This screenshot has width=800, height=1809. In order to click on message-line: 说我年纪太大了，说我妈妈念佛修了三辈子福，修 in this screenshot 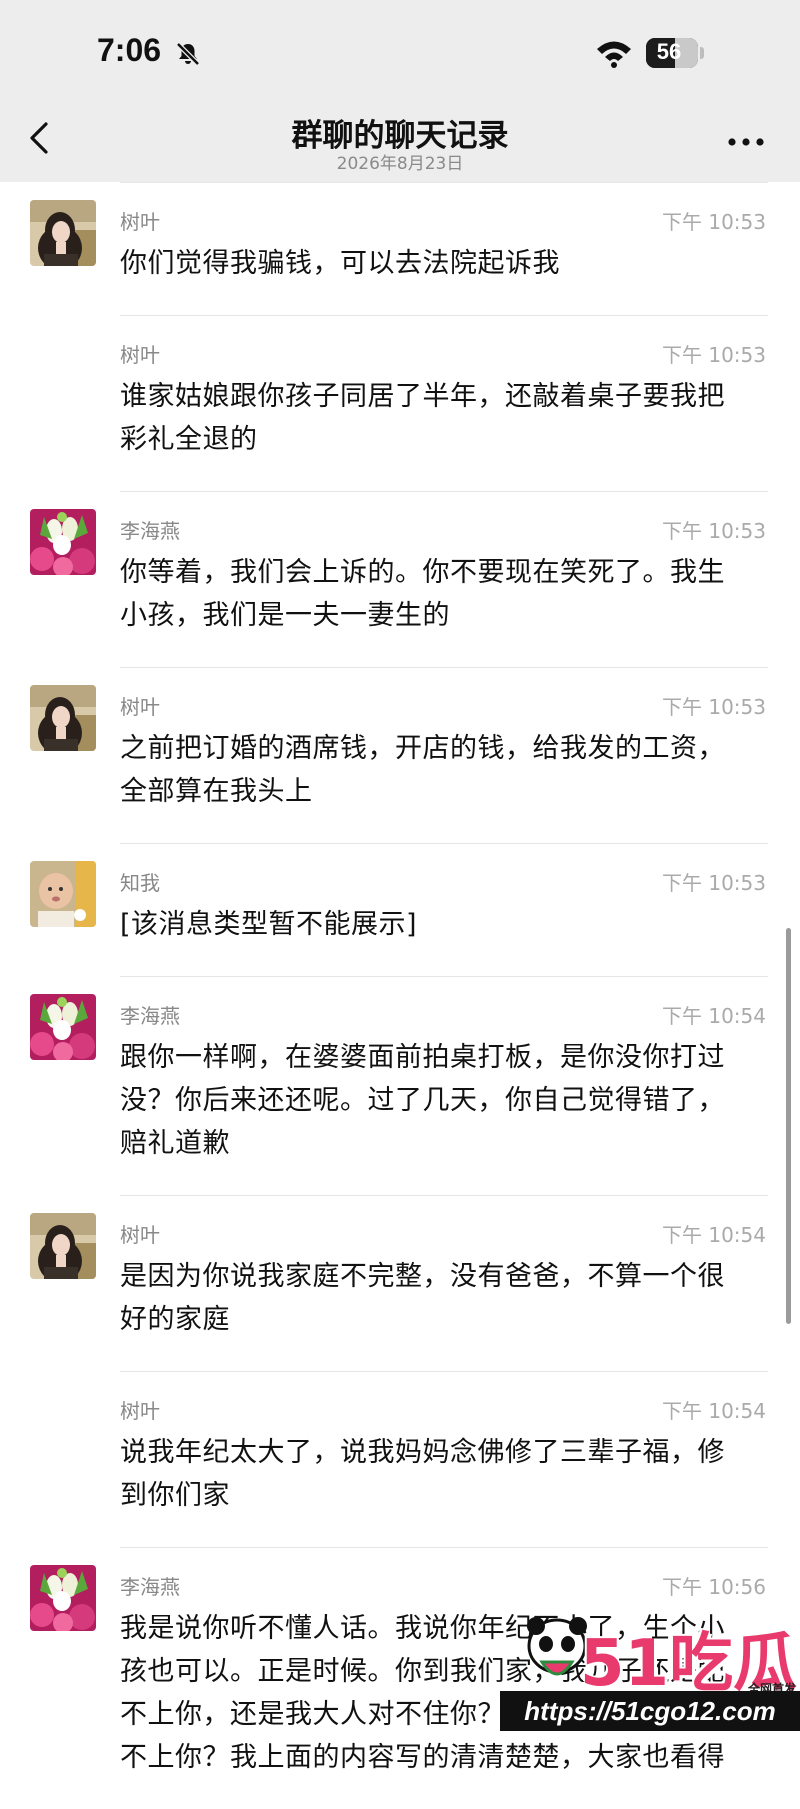, I will do `click(422, 1452)`.